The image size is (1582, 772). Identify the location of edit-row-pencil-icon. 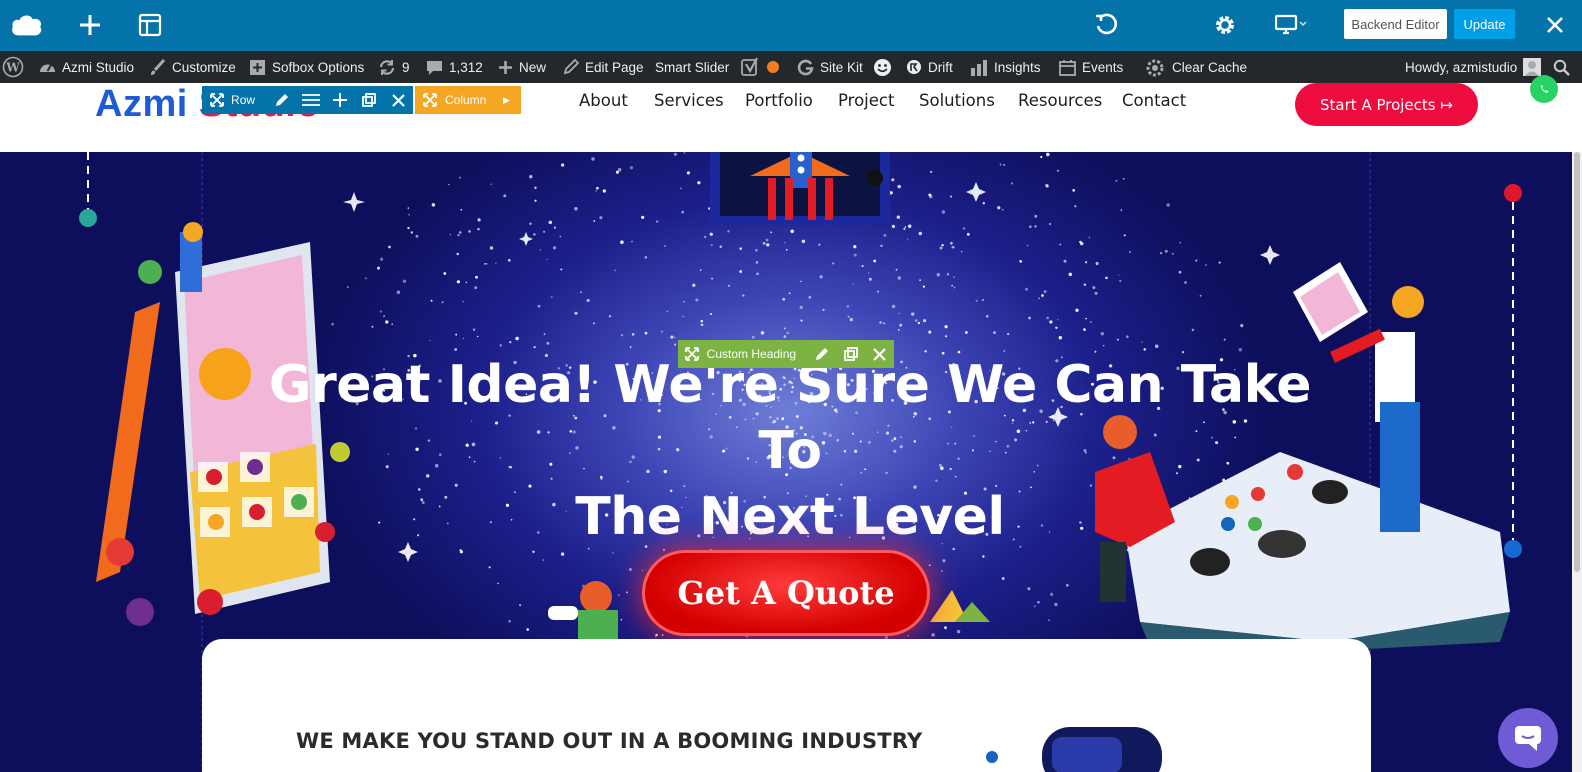
(282, 100).